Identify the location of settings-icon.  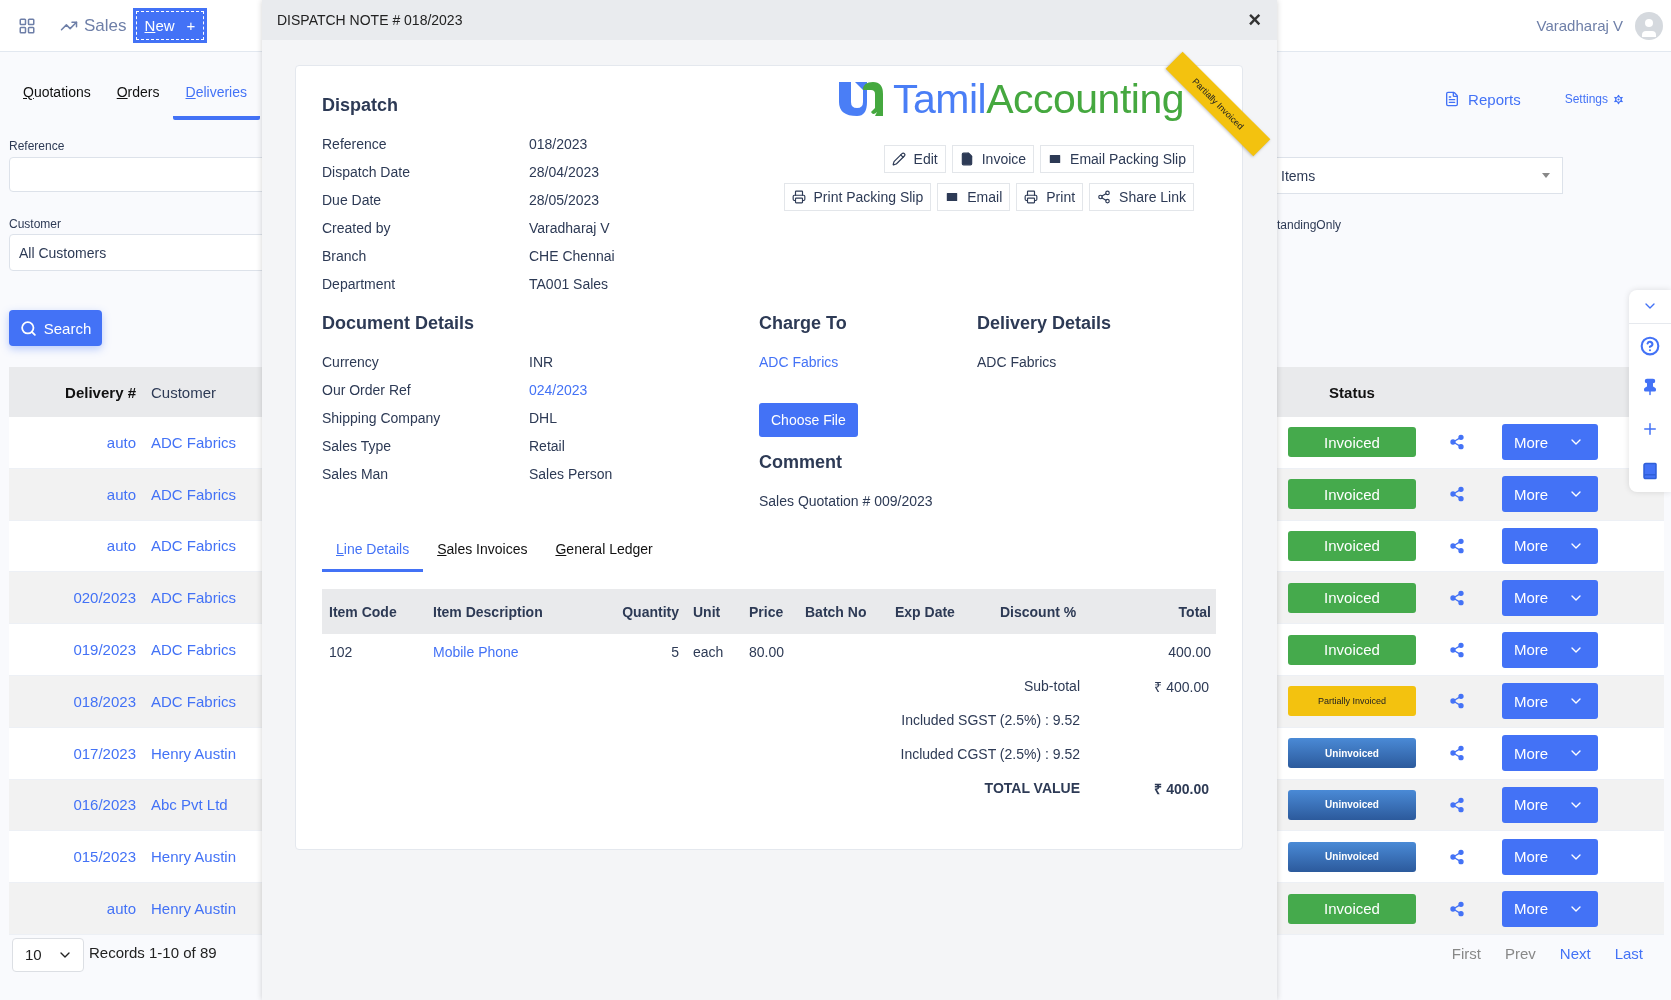
(1618, 99).